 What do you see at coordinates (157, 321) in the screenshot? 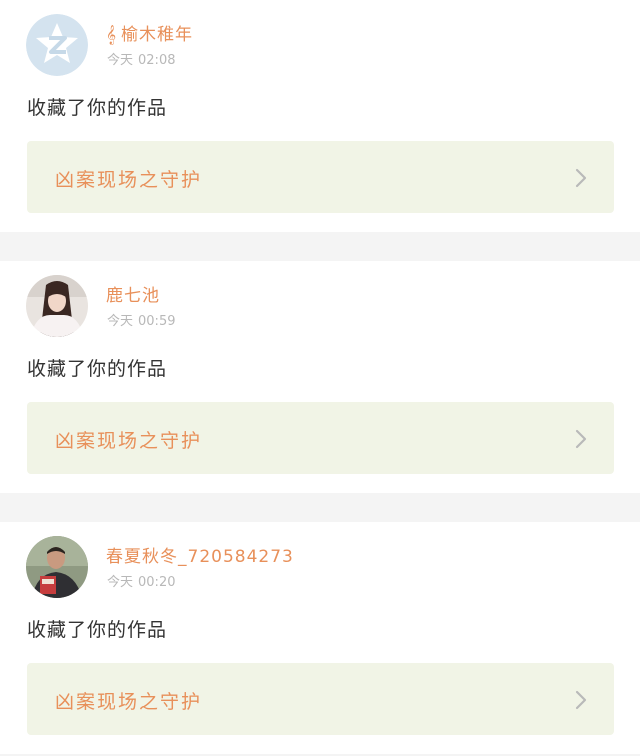
I see `timestamp-clock: 00:59` at bounding box center [157, 321].